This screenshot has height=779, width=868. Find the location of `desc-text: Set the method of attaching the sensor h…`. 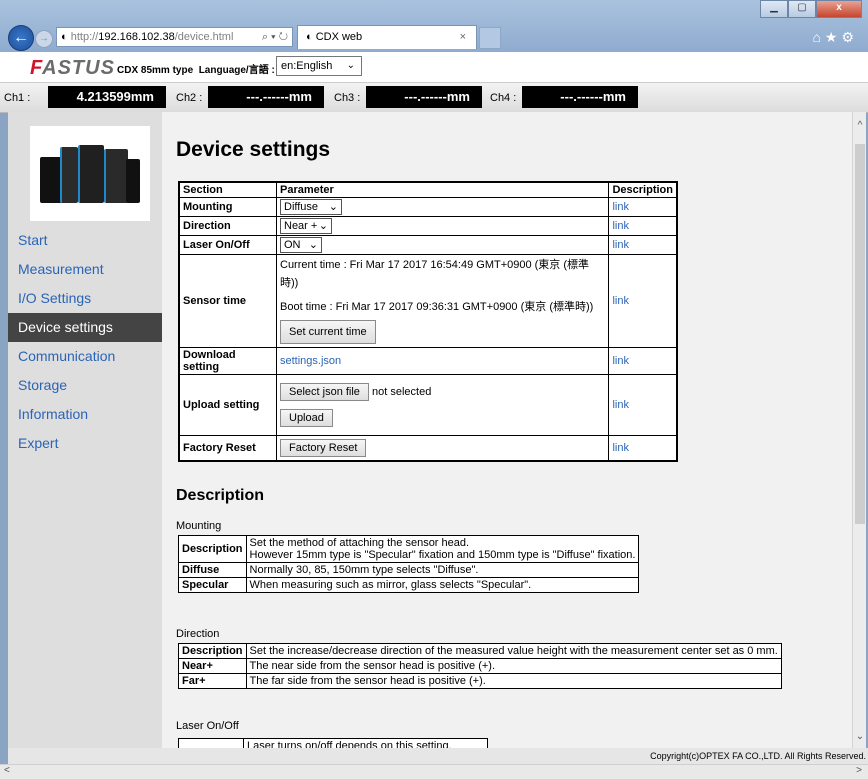

desc-text: Set the method of attaching the sensor h… is located at coordinates (359, 543).